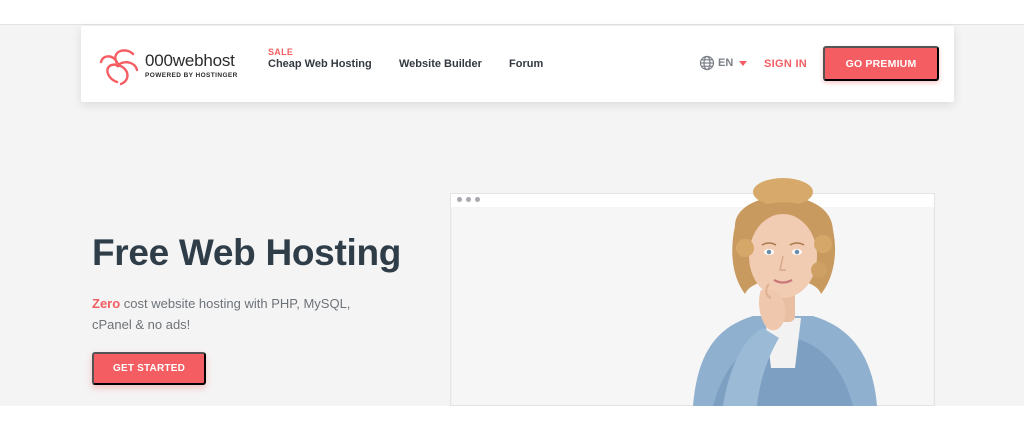 The image size is (1024, 427). What do you see at coordinates (785, 292) in the screenshot?
I see `hero-woman-image` at bounding box center [785, 292].